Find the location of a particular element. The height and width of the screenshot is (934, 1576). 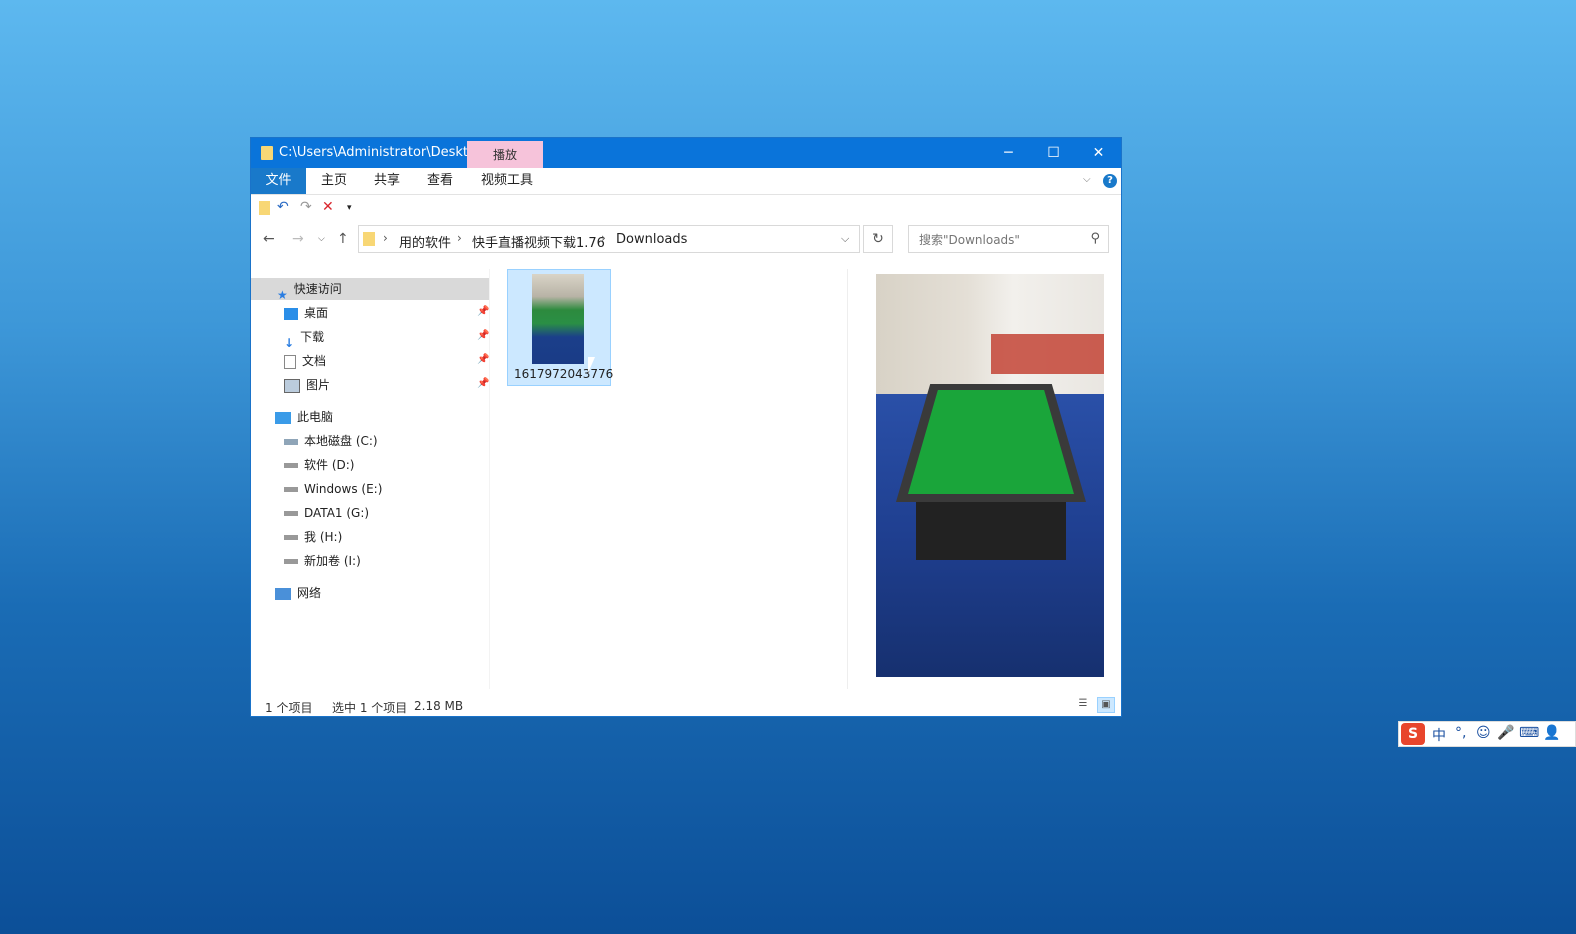

sidebar-item-network: 网络 is located at coordinates (298, 593).